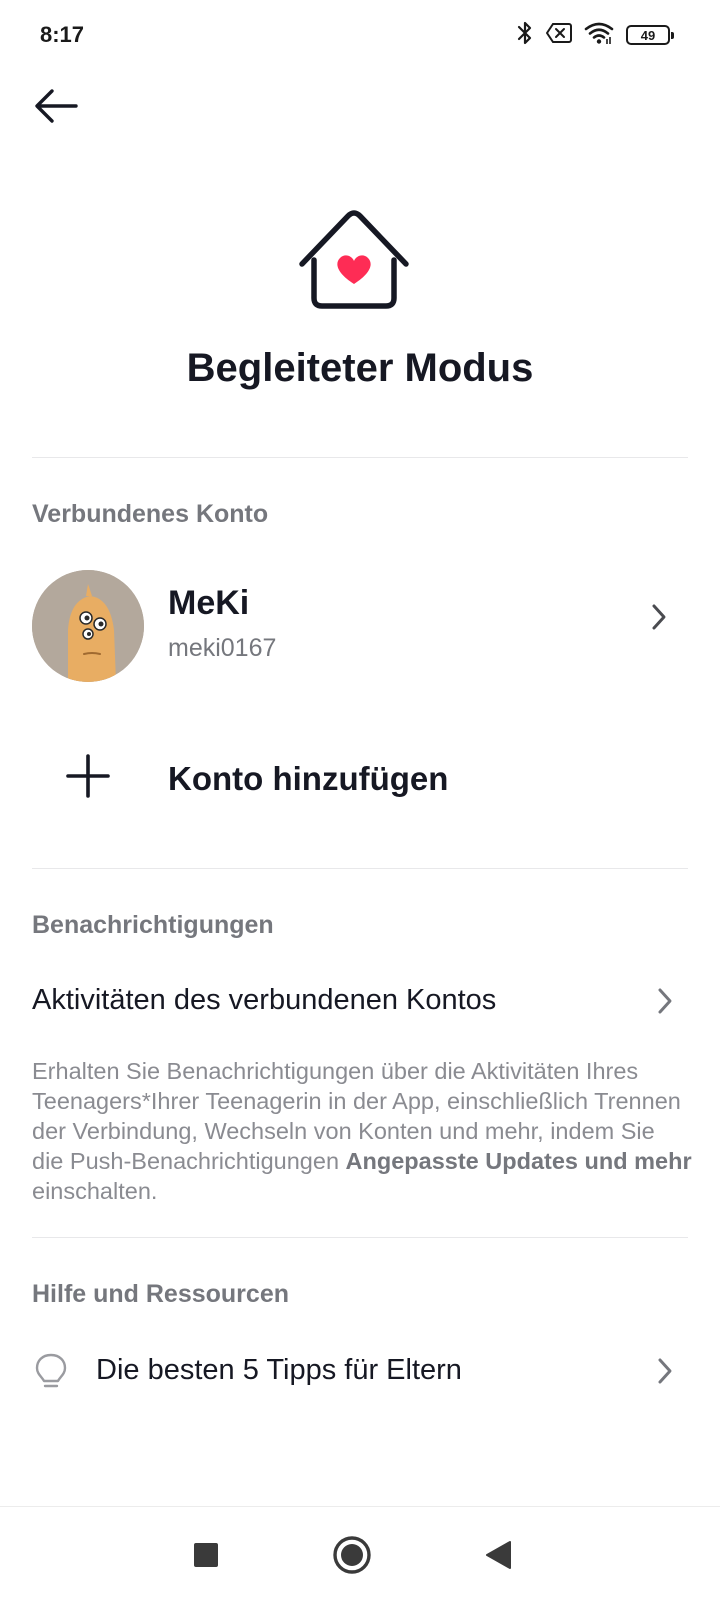 This screenshot has height=1600, width=720. What do you see at coordinates (360, 621) in the screenshot?
I see `connected-account-row: MeKi meki0167` at bounding box center [360, 621].